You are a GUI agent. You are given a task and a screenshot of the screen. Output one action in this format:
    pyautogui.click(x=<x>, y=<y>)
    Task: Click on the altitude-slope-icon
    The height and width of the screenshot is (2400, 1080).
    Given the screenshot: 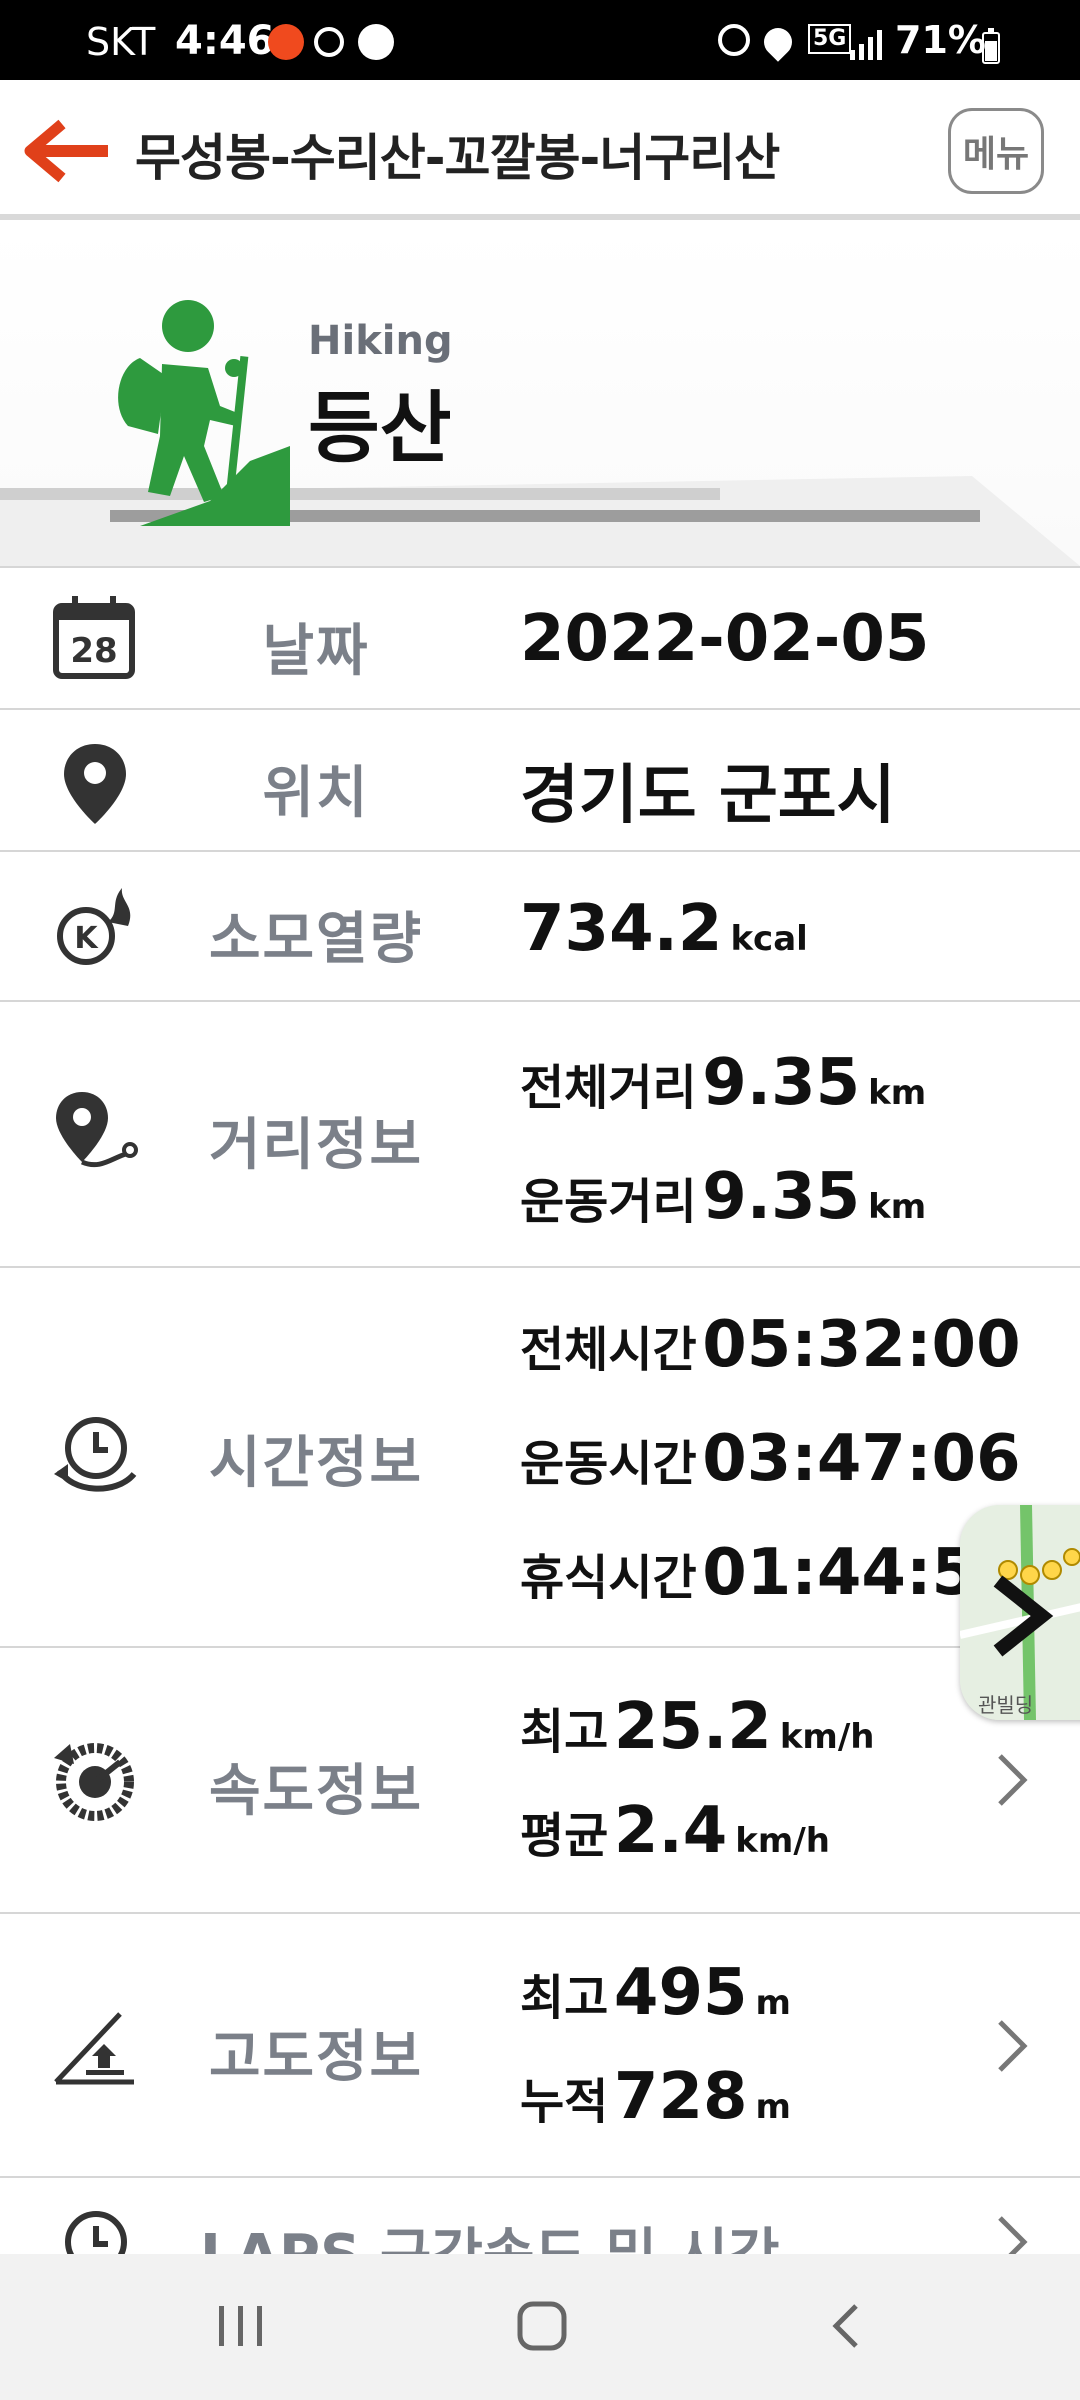 What is the action you would take?
    pyautogui.click(x=94, y=2048)
    